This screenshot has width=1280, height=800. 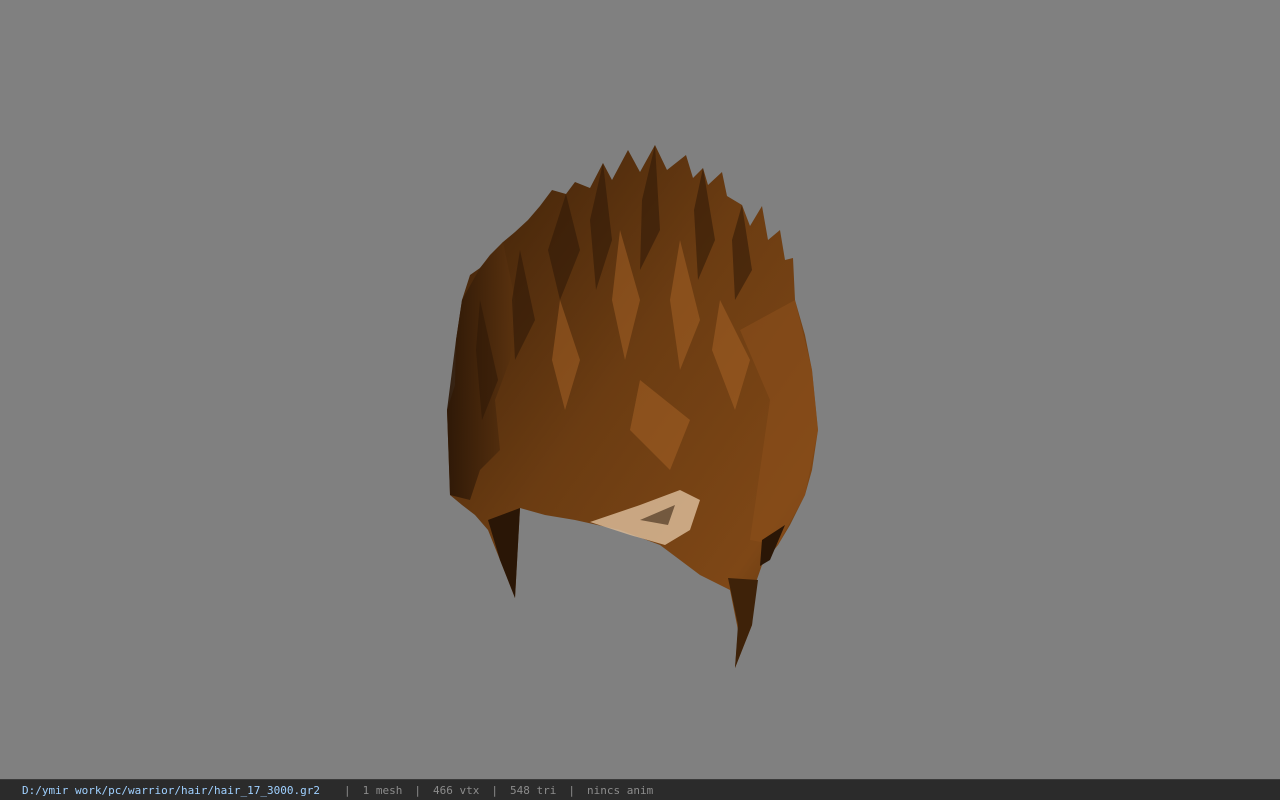 I want to click on left-sideburn-spike, so click(x=504, y=553).